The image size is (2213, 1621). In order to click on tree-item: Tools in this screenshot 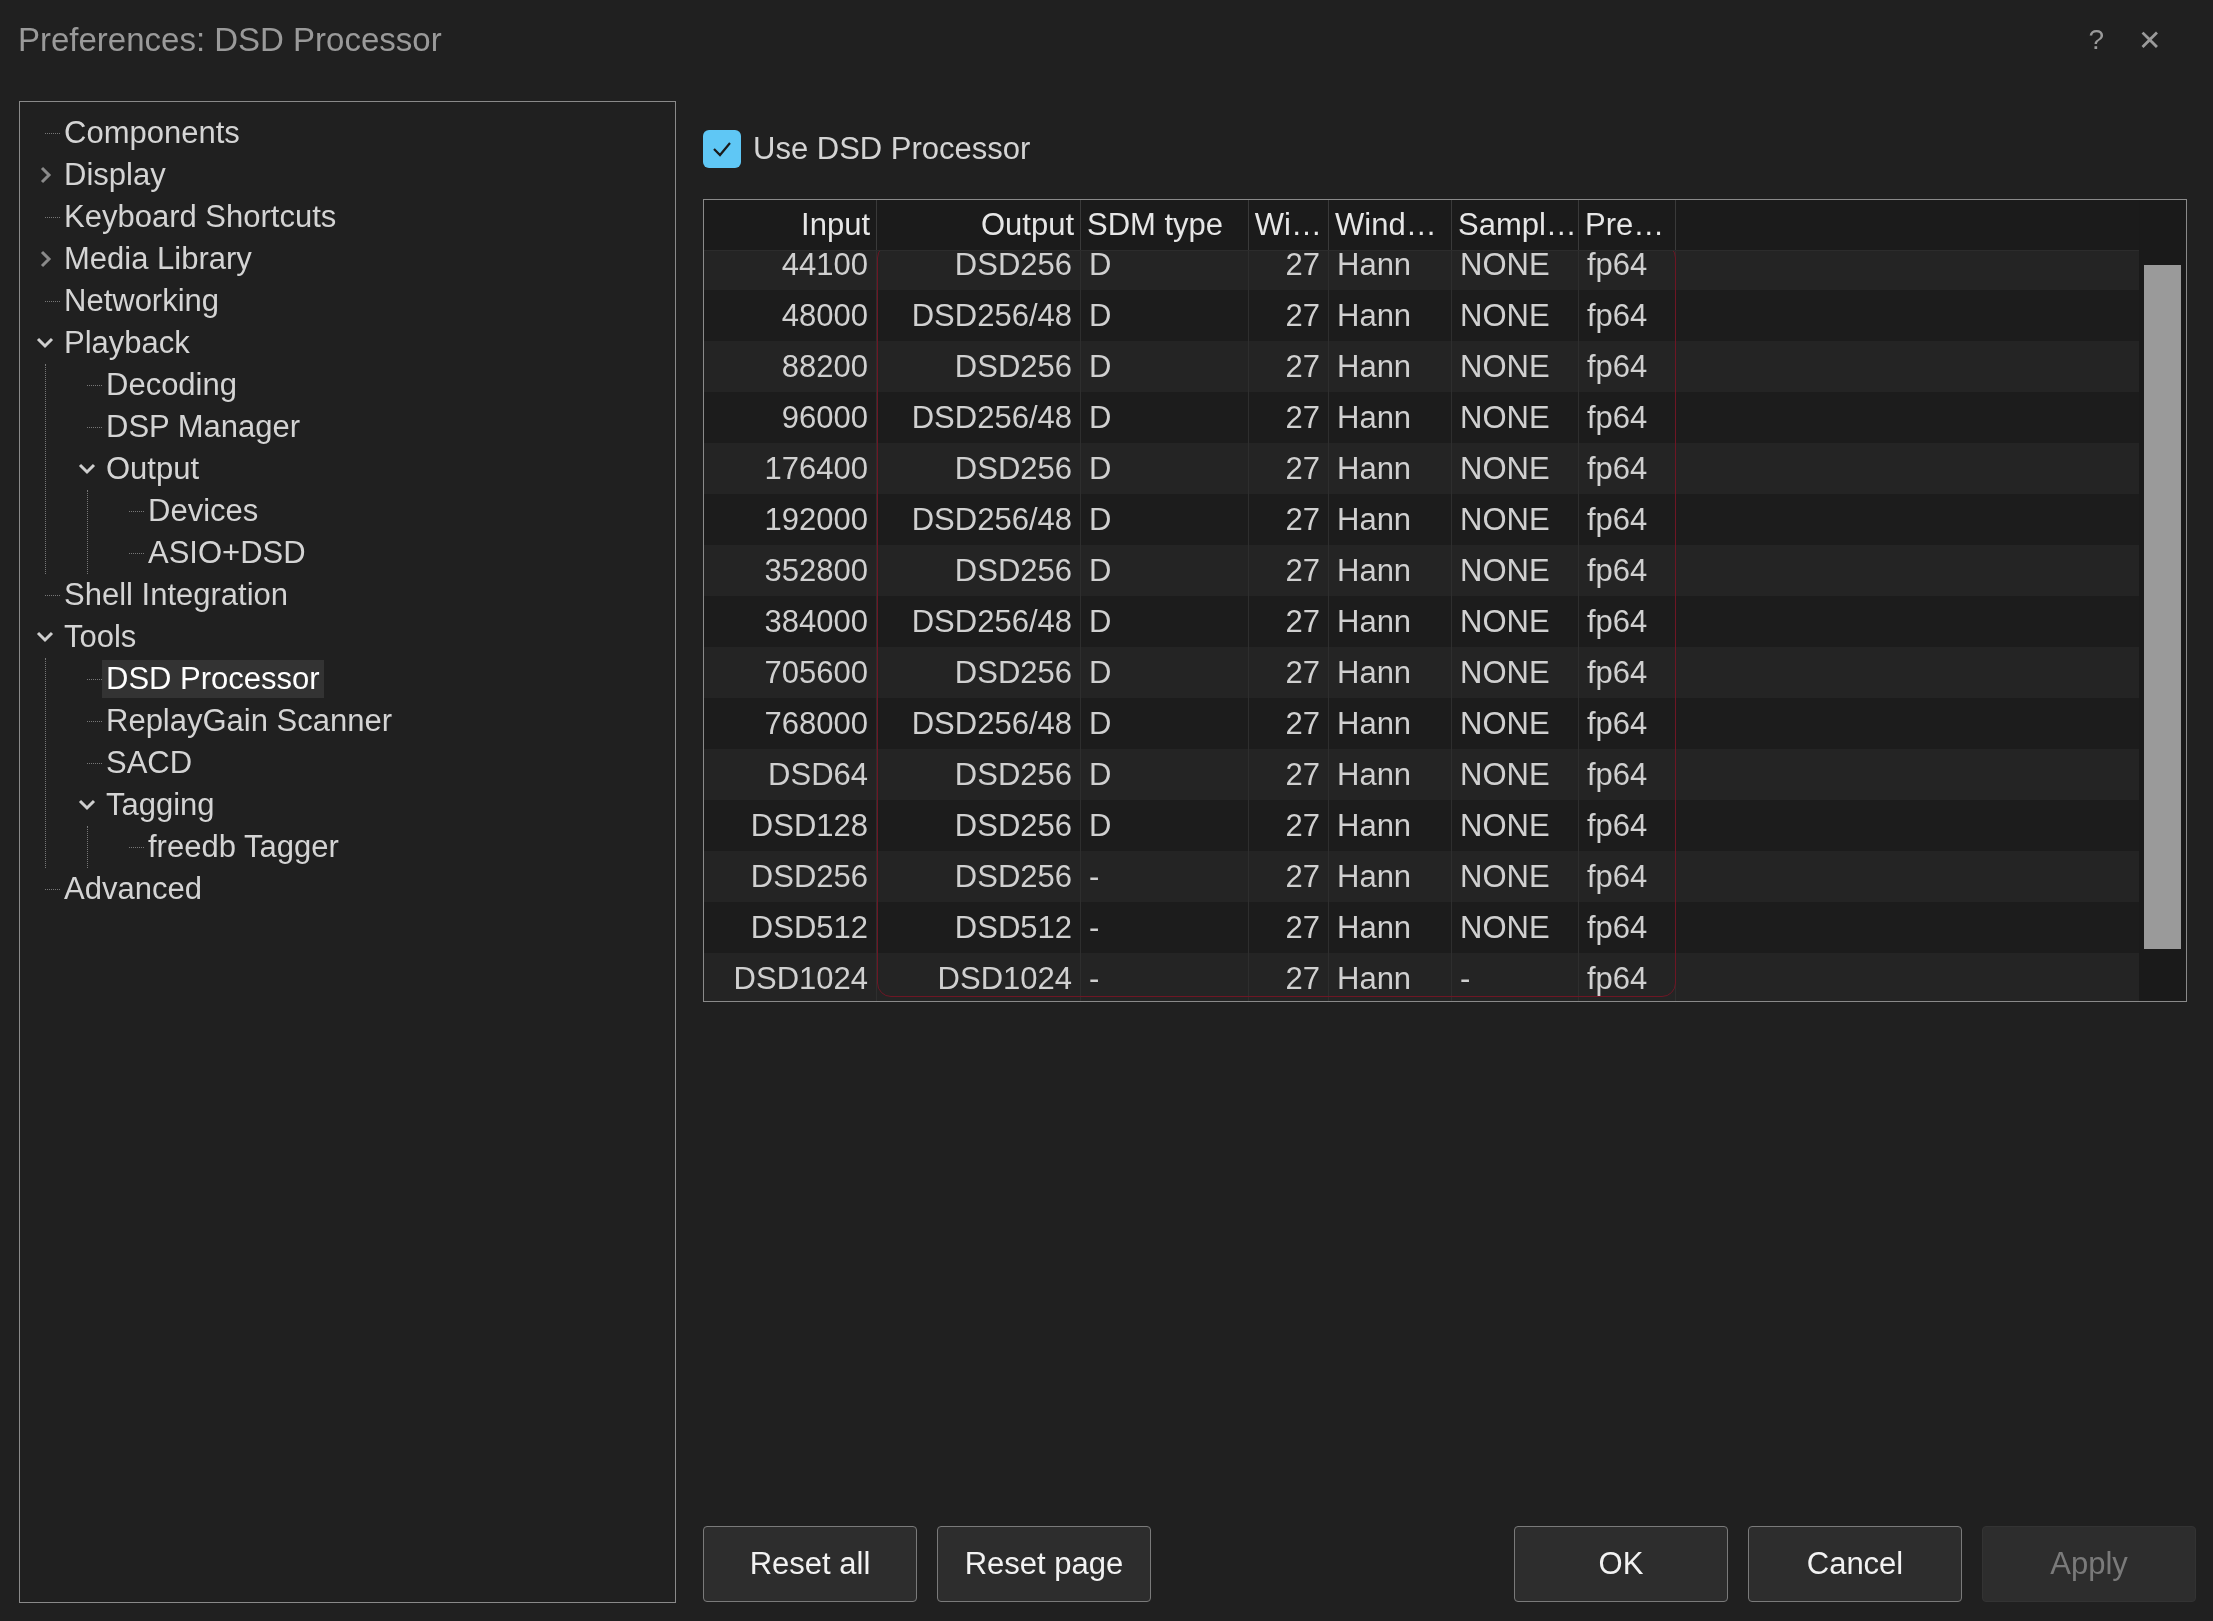, I will do `click(100, 637)`.